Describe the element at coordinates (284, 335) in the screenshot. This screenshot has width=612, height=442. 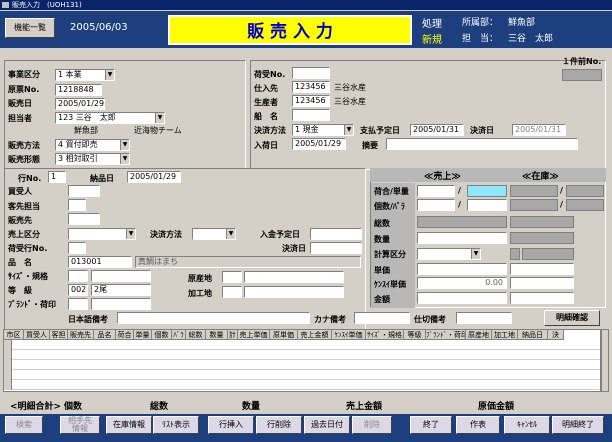
I see `grid-column-header: 原単価` at that location.